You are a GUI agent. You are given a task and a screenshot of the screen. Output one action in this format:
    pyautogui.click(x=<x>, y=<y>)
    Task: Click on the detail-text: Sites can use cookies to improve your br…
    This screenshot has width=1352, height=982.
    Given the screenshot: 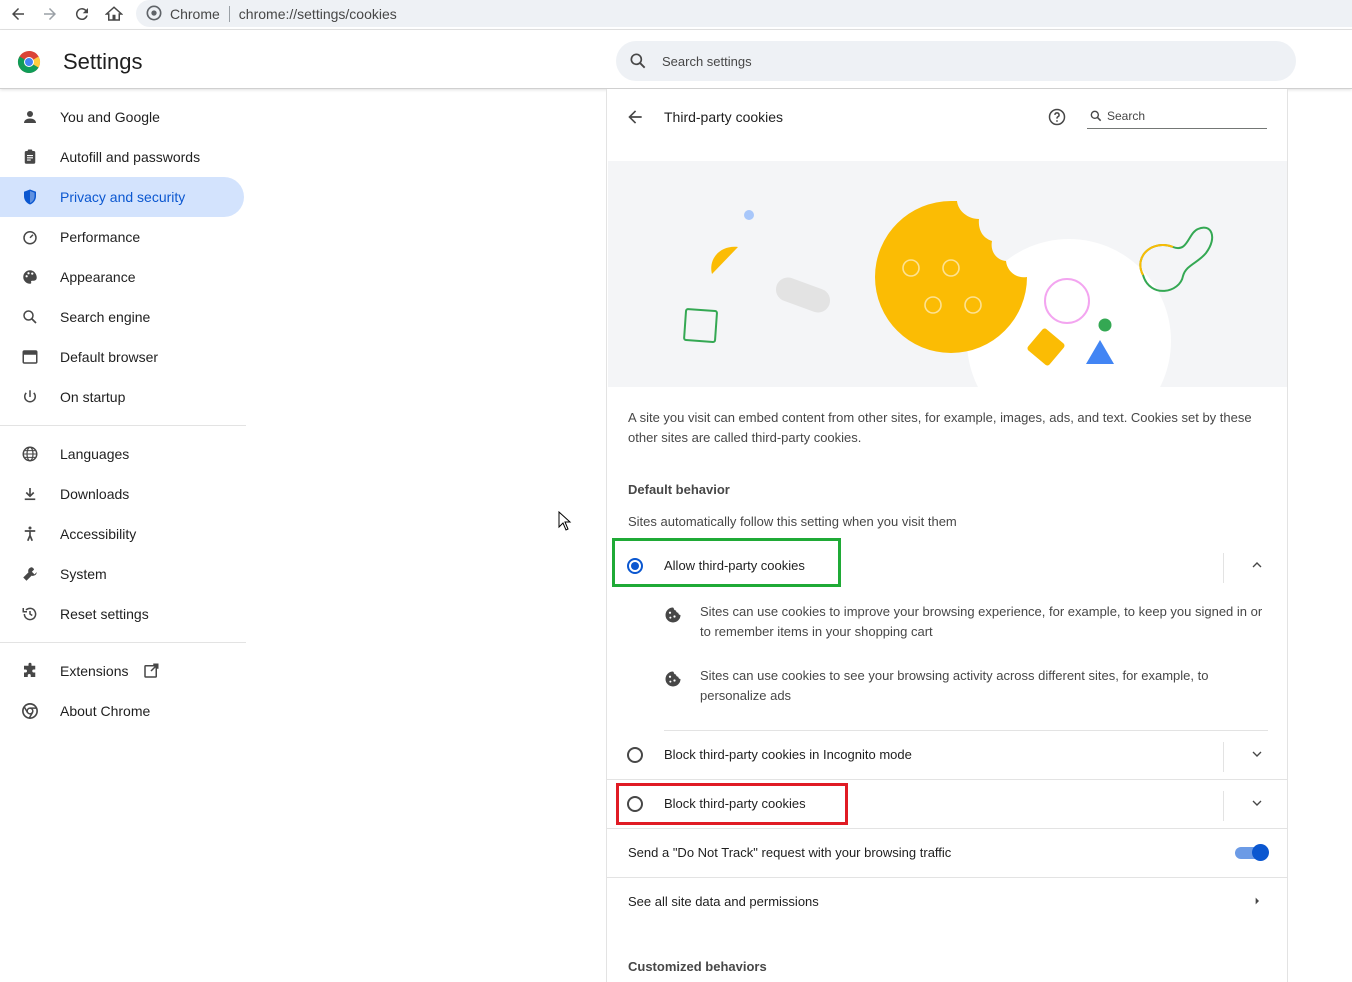 What is the action you would take?
    pyautogui.click(x=981, y=621)
    